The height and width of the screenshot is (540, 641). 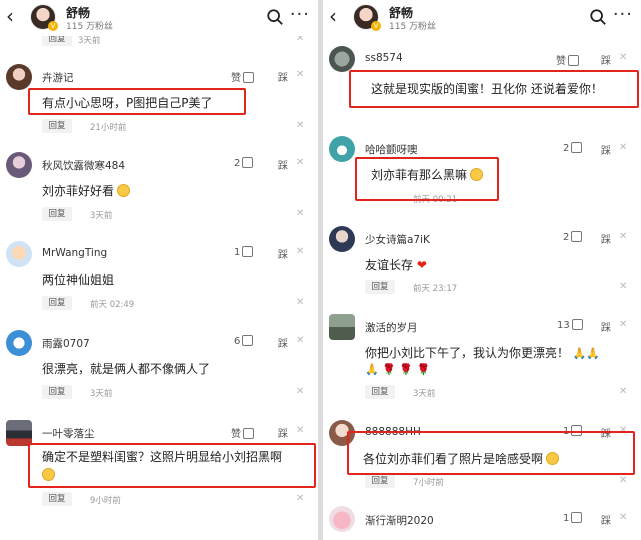 What do you see at coordinates (68, 433) in the screenshot?
I see `comment-username: 一叶零落尘` at bounding box center [68, 433].